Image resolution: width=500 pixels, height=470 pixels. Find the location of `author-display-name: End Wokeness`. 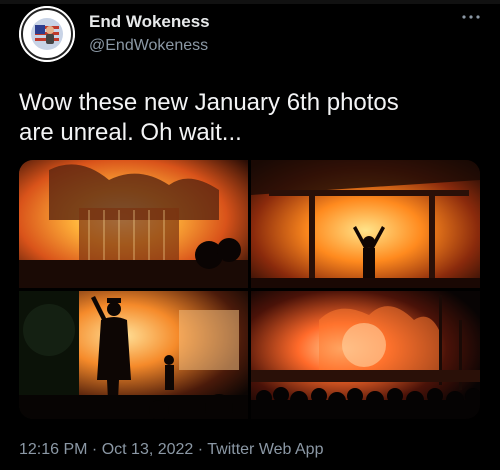

author-display-name: End Wokeness is located at coordinates (149, 22).